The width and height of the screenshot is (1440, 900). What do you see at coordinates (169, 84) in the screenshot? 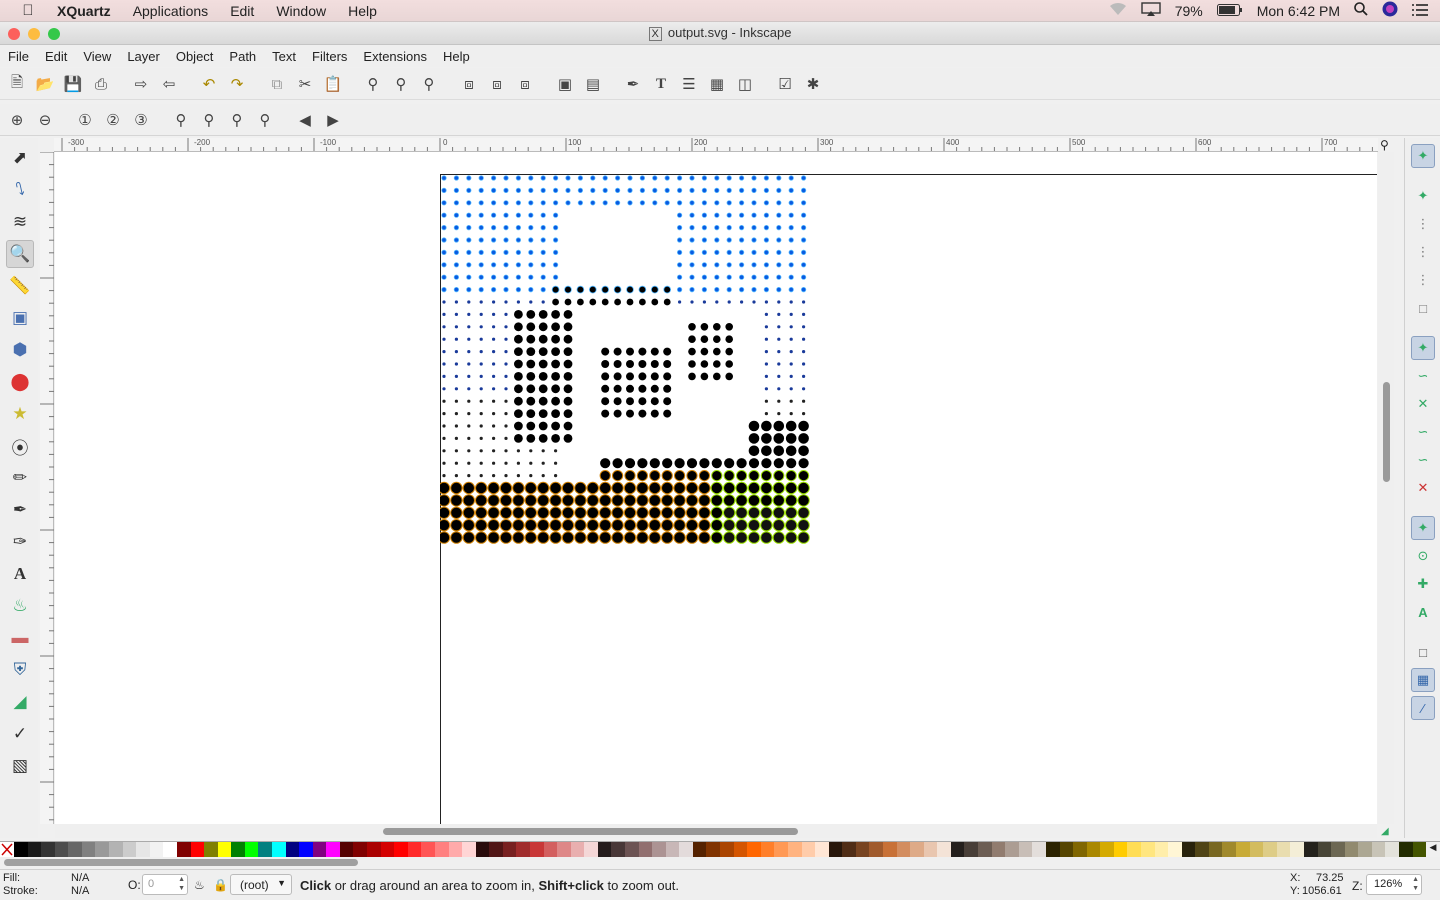
I see `export-icon: ⇦` at bounding box center [169, 84].